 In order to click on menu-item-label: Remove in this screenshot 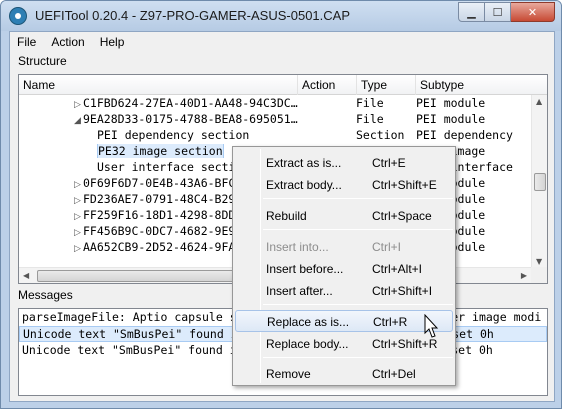, I will do `click(288, 374)`.